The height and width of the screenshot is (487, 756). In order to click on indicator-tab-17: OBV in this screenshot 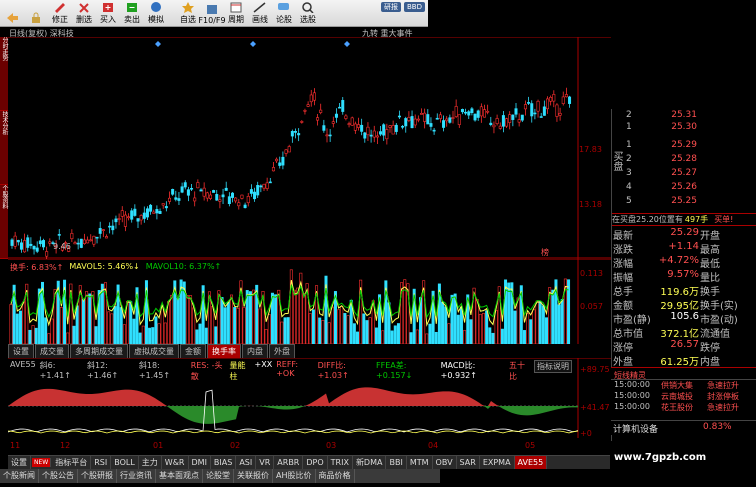, I will do `click(445, 462)`.